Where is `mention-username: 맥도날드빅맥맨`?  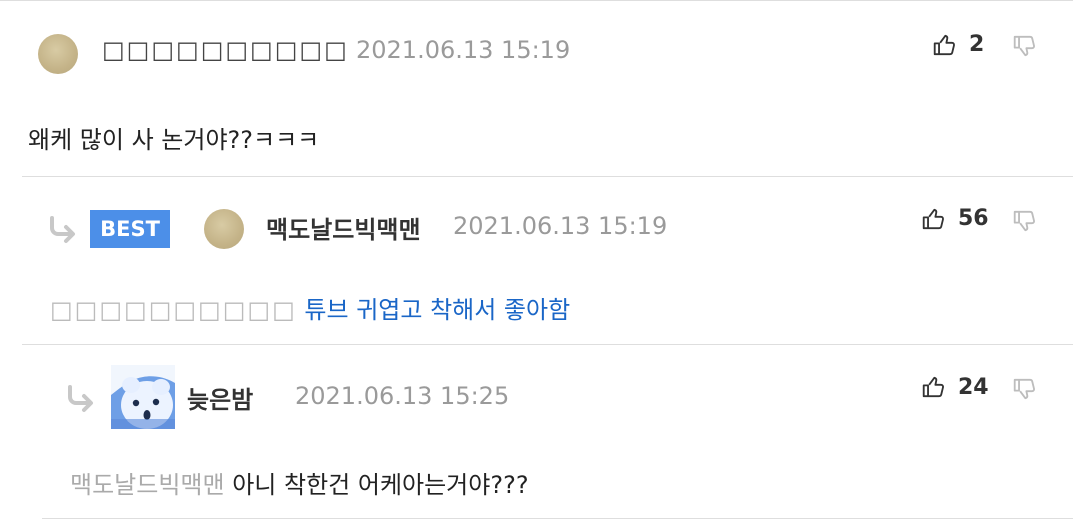
mention-username: 맥도날드빅맥맨 is located at coordinates (147, 485).